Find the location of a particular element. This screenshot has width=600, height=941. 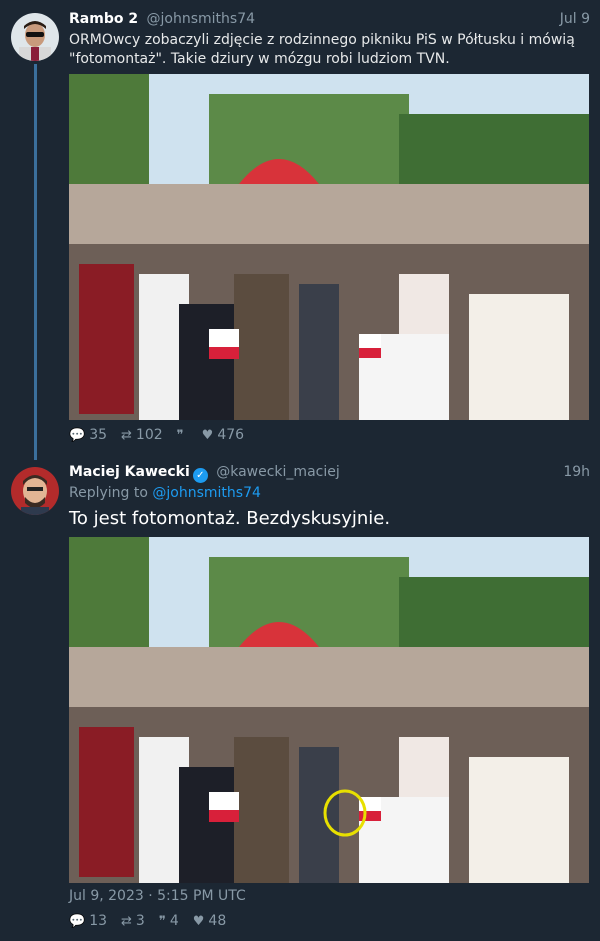

quote-button: ❞ is located at coordinates (182, 435).